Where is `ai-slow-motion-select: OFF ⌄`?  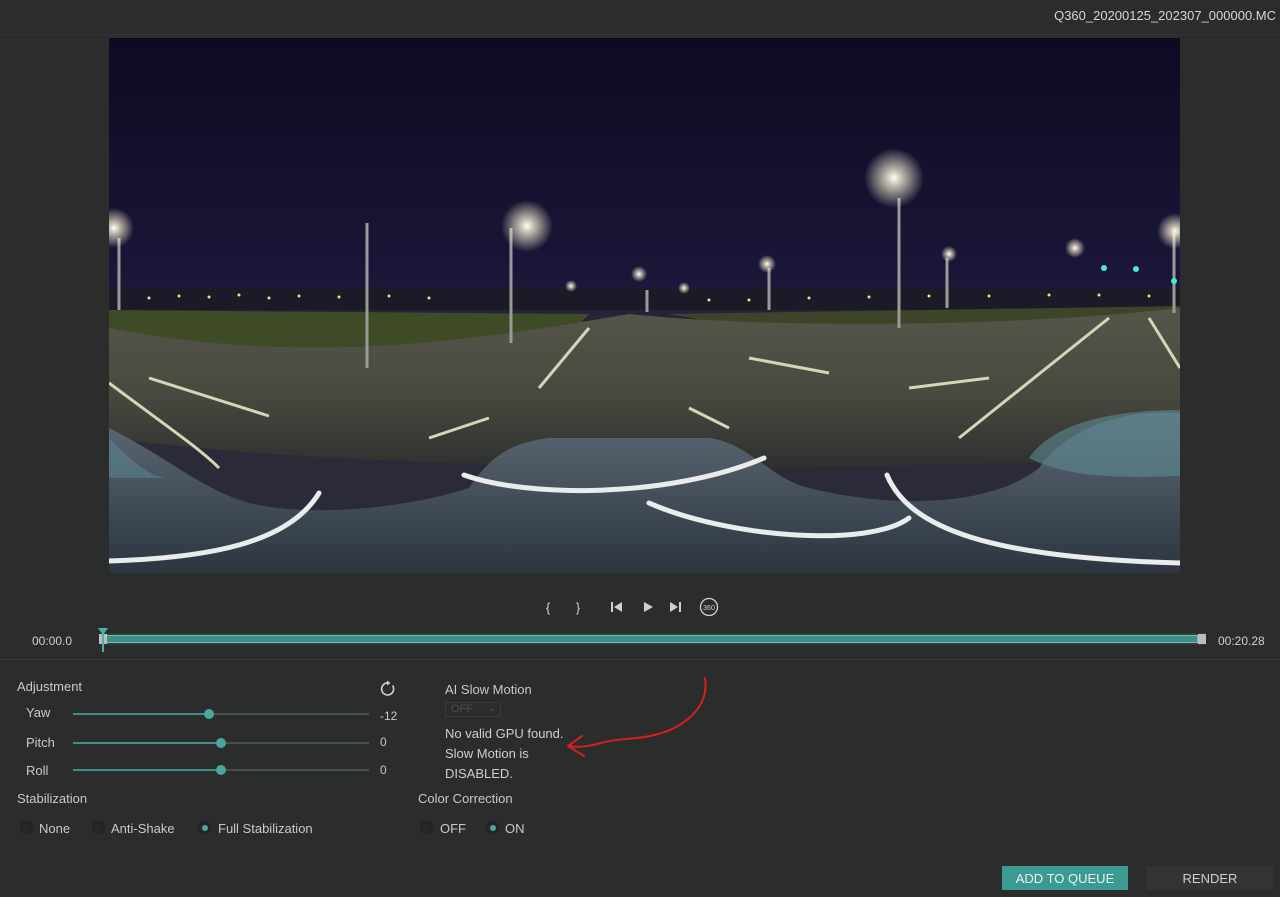
ai-slow-motion-select: OFF ⌄ is located at coordinates (473, 709).